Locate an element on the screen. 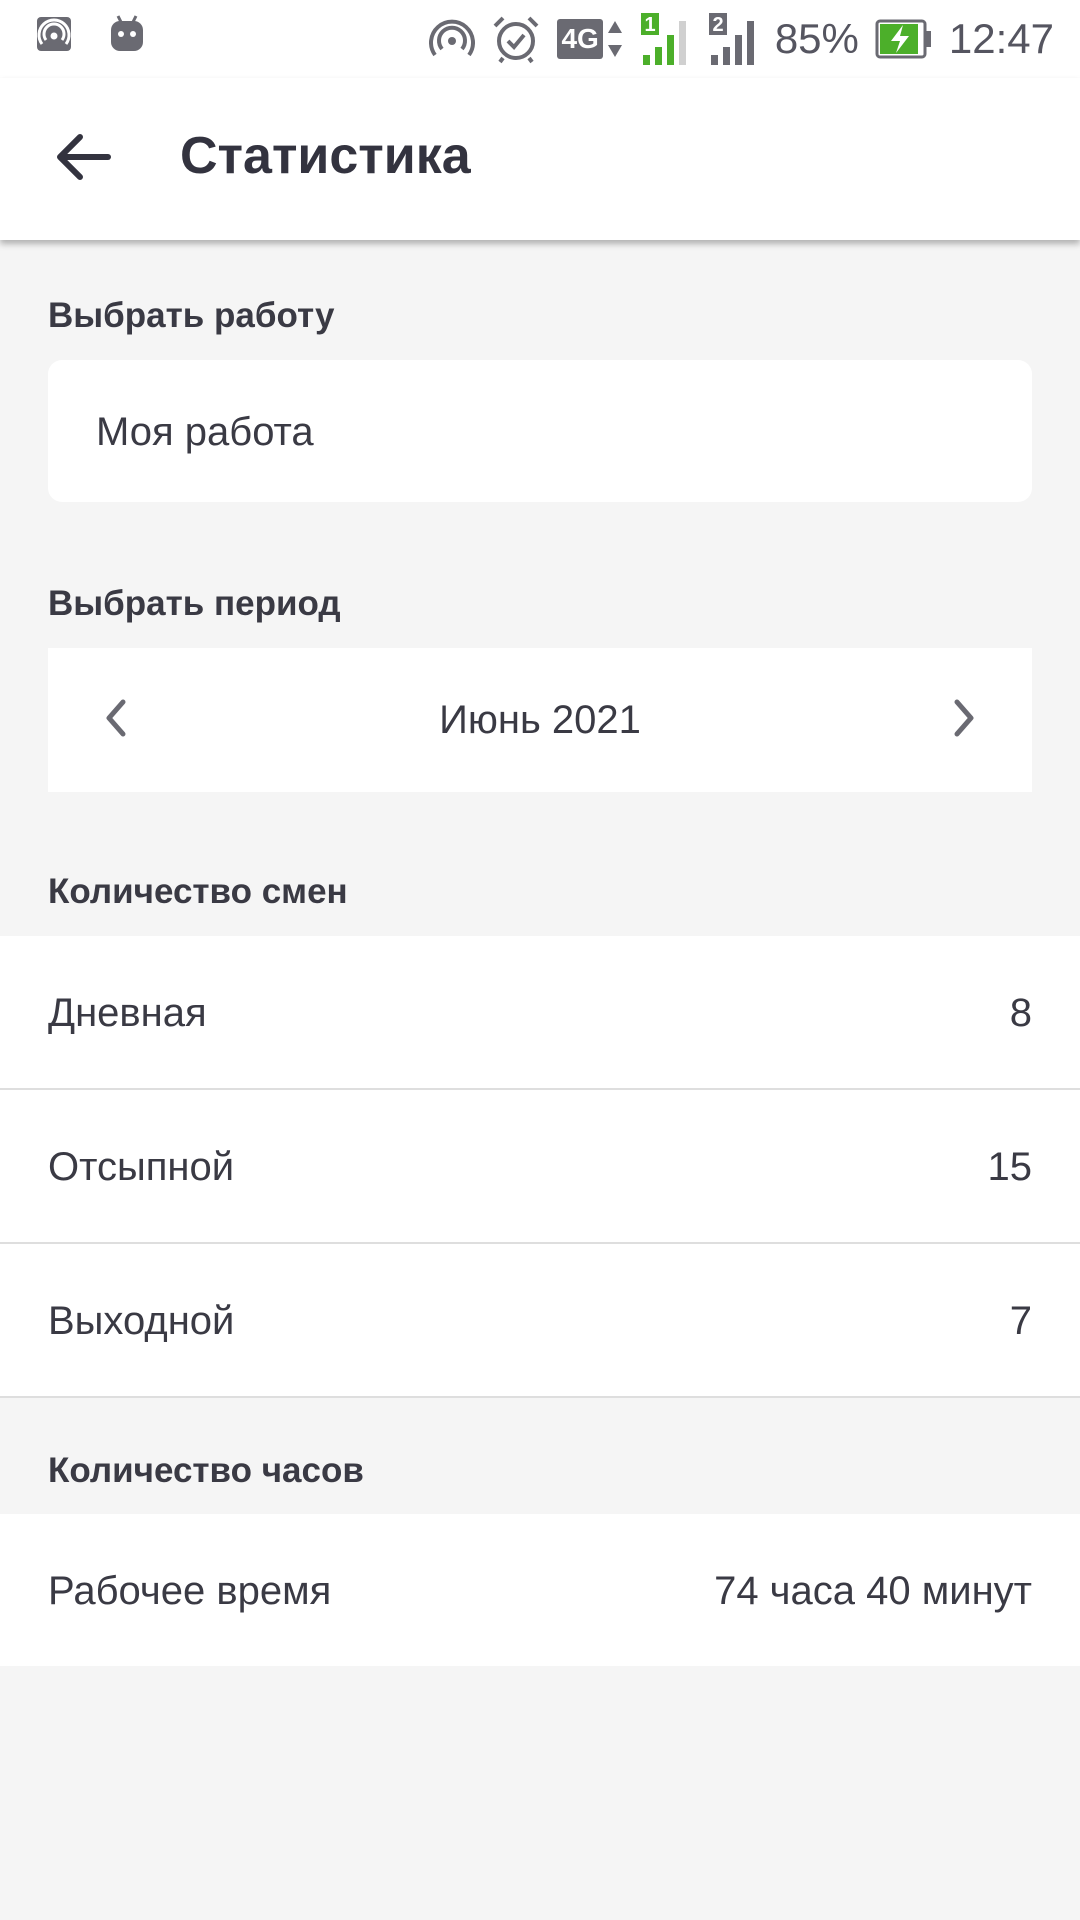  back-button is located at coordinates (84, 159).